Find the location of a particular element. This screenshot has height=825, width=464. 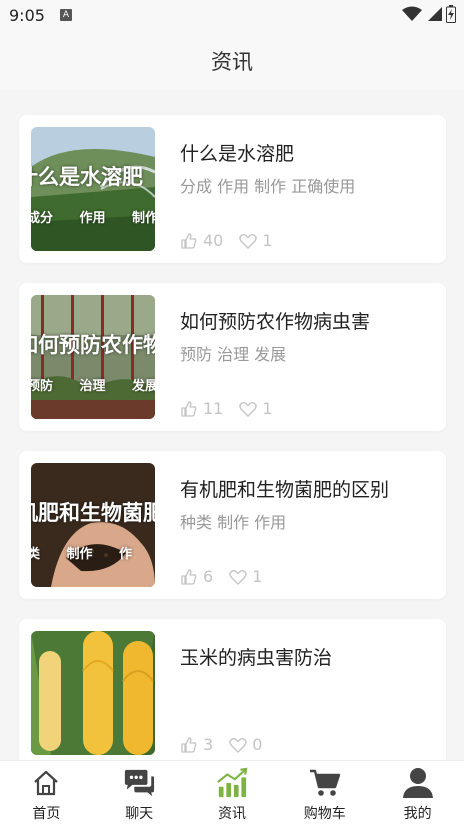

article-title: 玉米的病虫害防治 is located at coordinates (256, 658).